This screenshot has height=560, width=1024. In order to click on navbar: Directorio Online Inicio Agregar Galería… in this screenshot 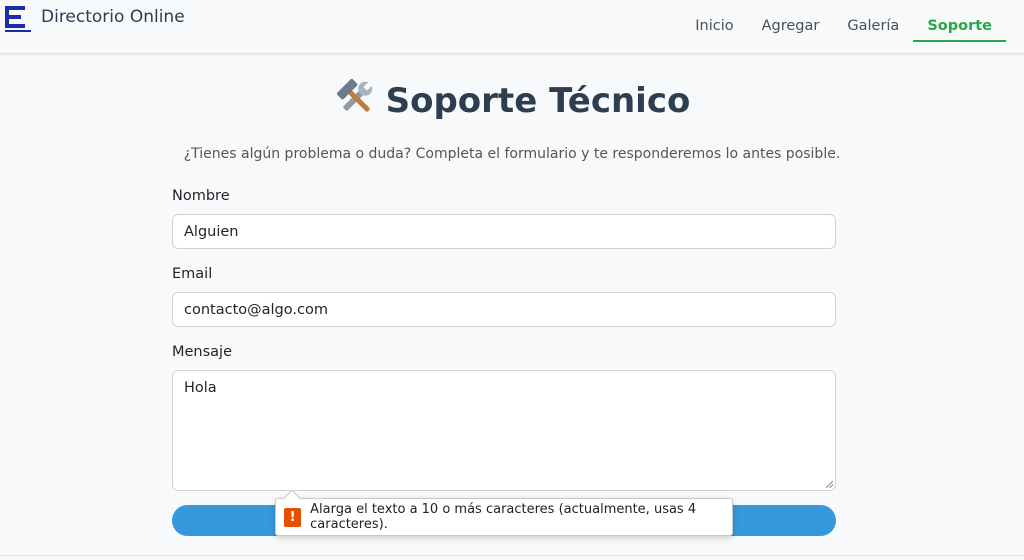, I will do `click(512, 27)`.